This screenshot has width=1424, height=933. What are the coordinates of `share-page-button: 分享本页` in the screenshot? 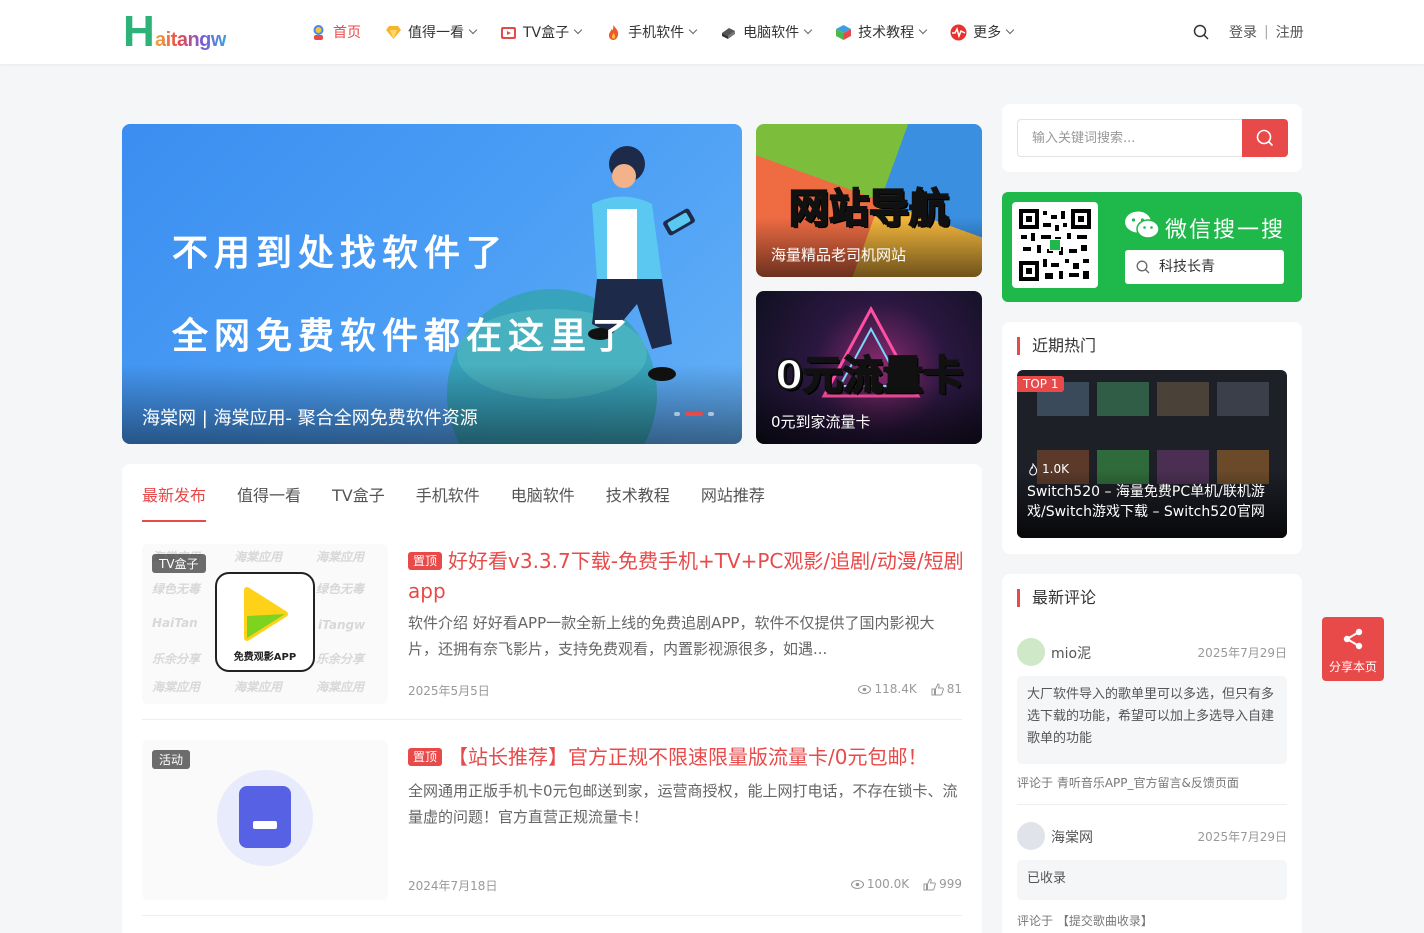 It's located at (1353, 649).